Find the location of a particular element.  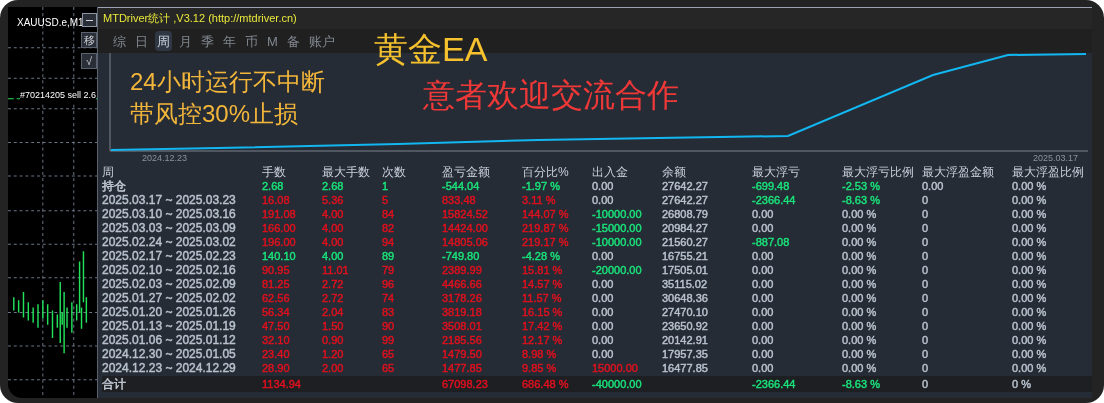

tab: 币 is located at coordinates (251, 41).